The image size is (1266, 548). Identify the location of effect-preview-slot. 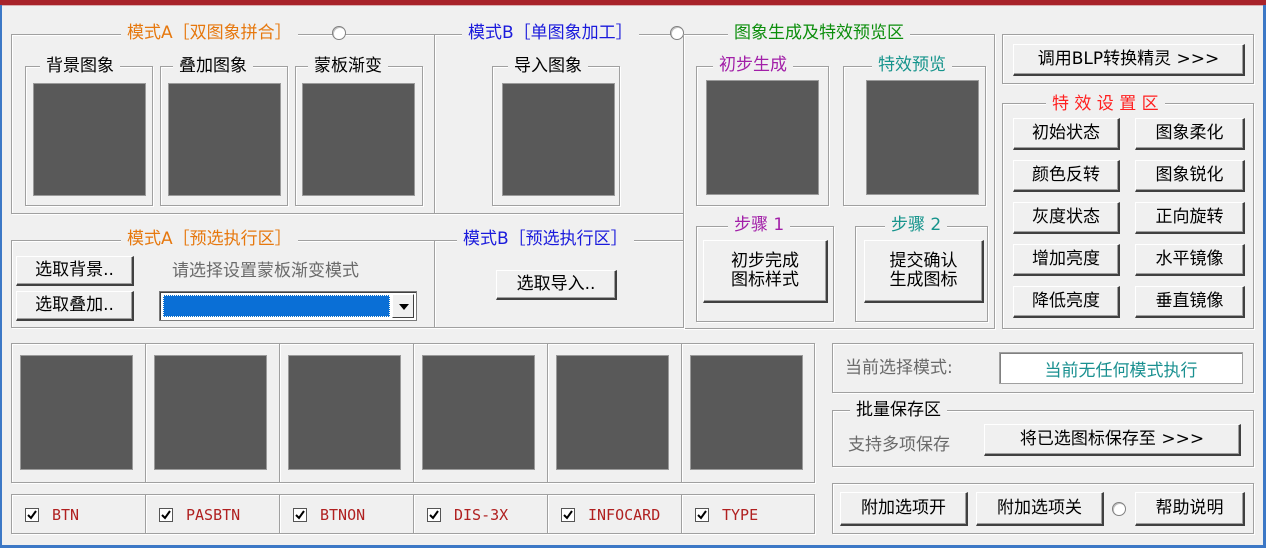
(922, 137).